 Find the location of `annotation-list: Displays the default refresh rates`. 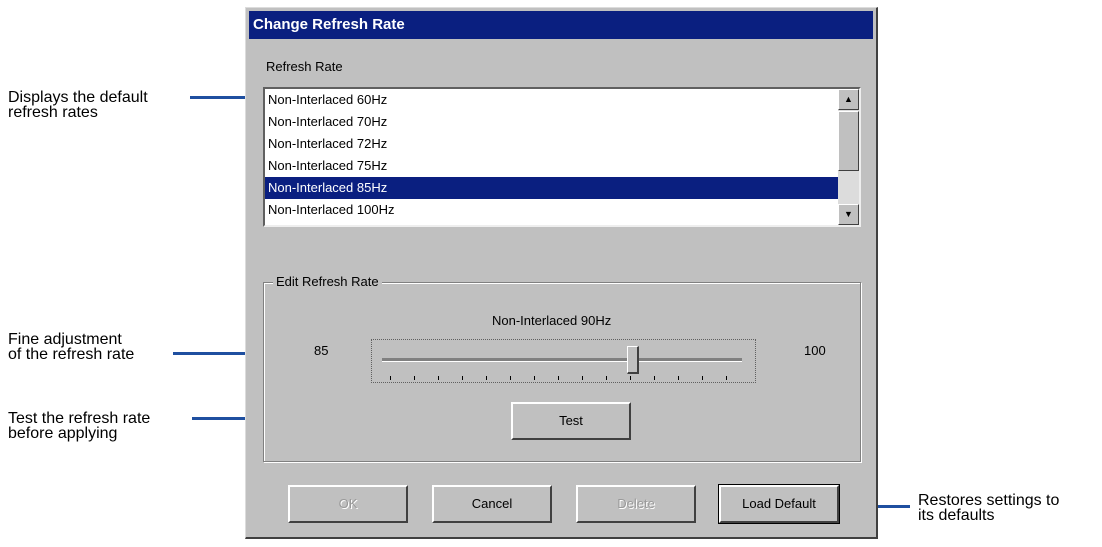

annotation-list: Displays the default refresh rates is located at coordinates (78, 105).